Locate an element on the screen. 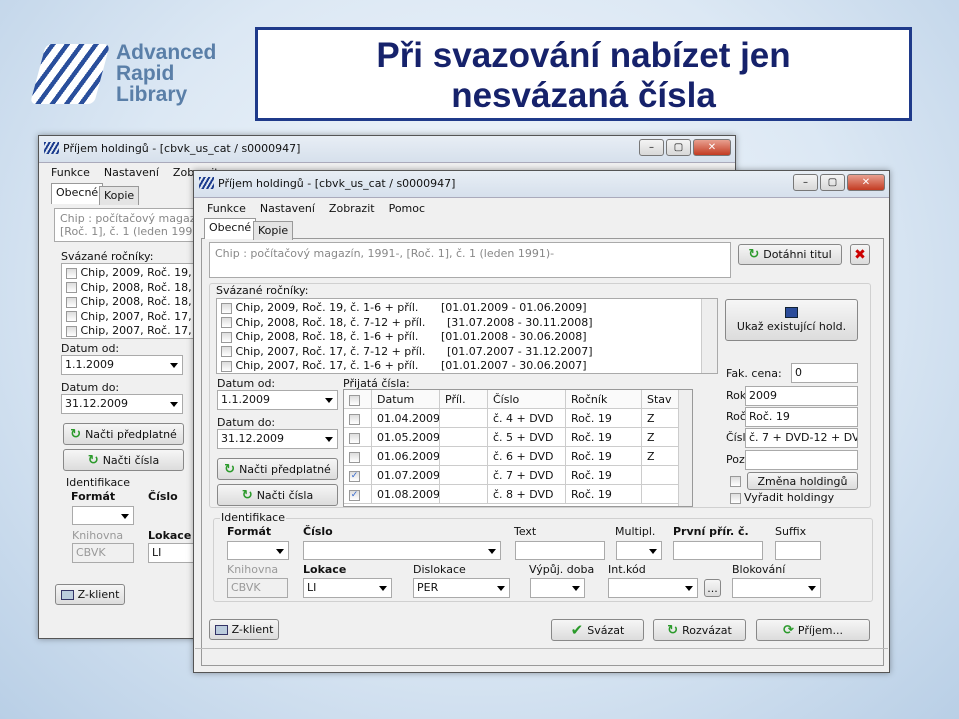  text-input is located at coordinates (560, 550).